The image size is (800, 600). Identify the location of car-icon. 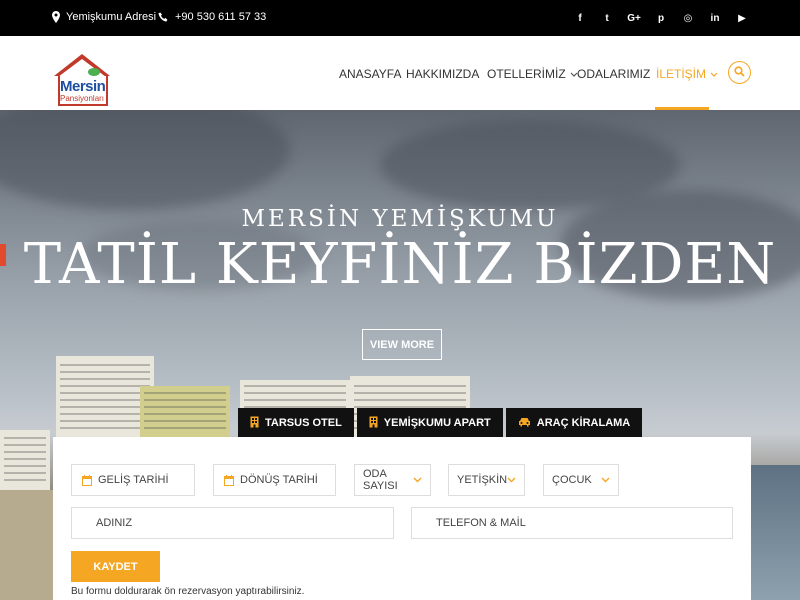
(524, 423).